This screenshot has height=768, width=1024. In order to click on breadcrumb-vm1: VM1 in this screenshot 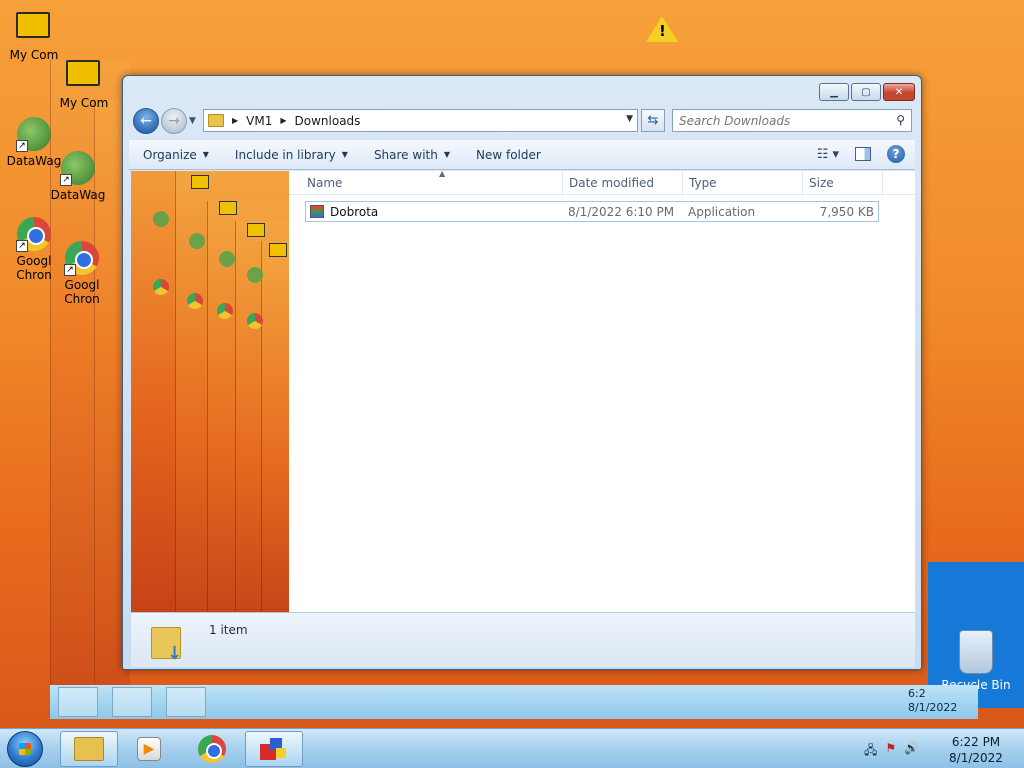, I will do `click(259, 121)`.